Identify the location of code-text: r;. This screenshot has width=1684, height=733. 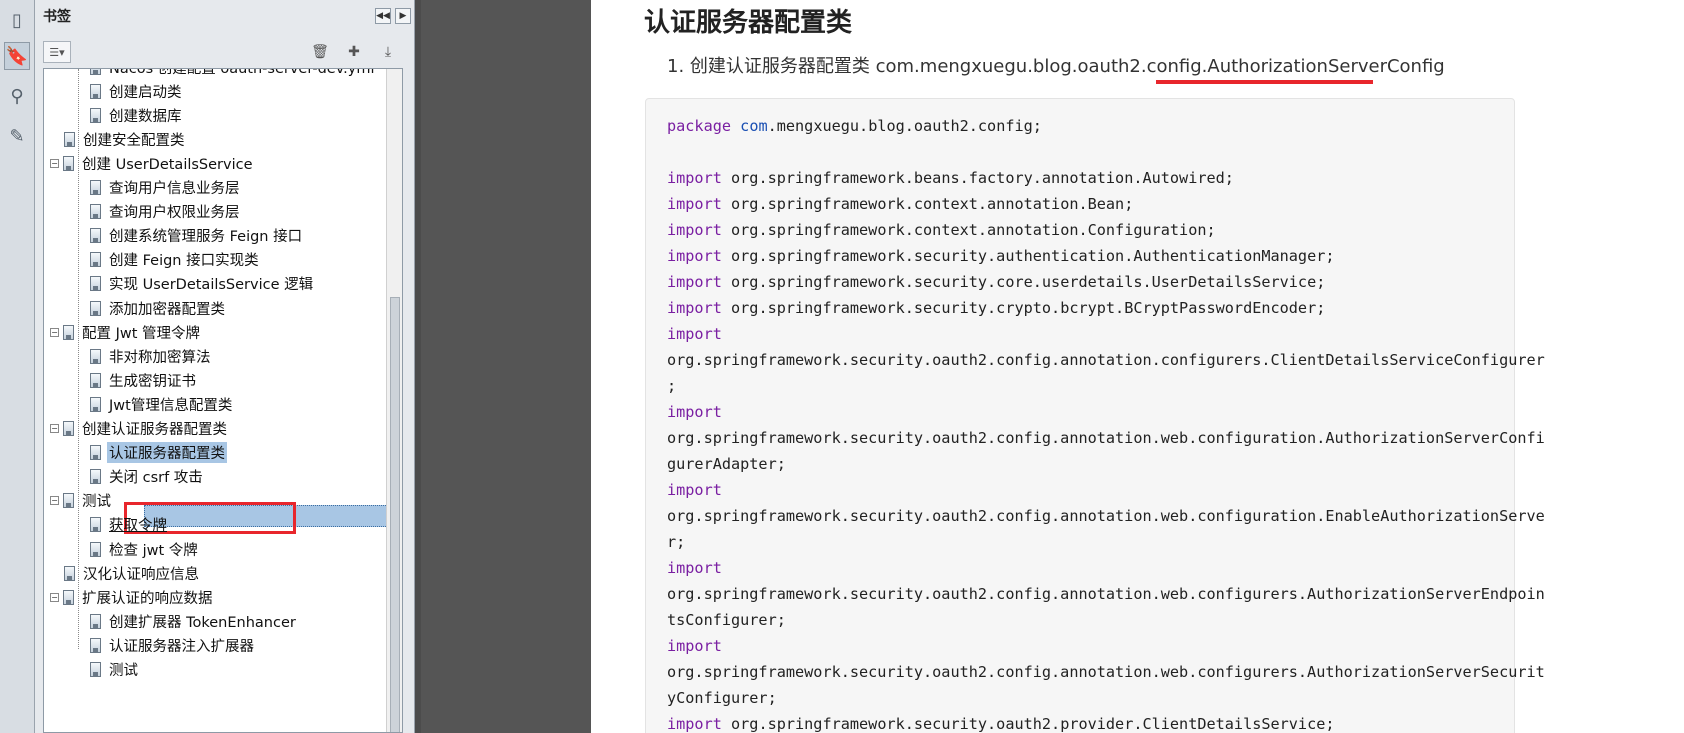
(676, 542).